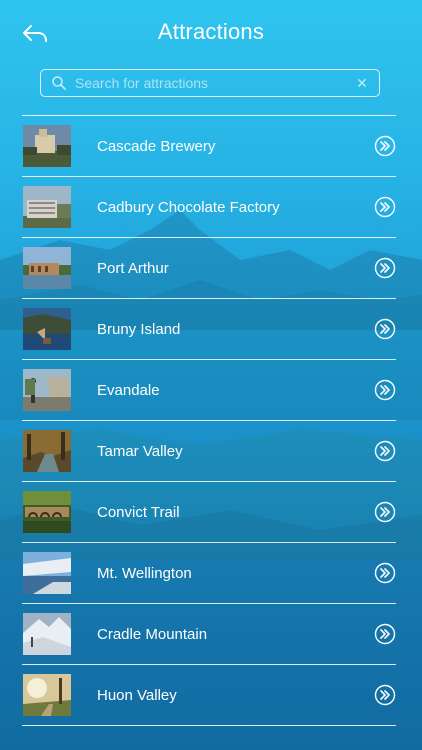 The width and height of the screenshot is (422, 750). I want to click on list-item: Convict Trail, so click(209, 512).